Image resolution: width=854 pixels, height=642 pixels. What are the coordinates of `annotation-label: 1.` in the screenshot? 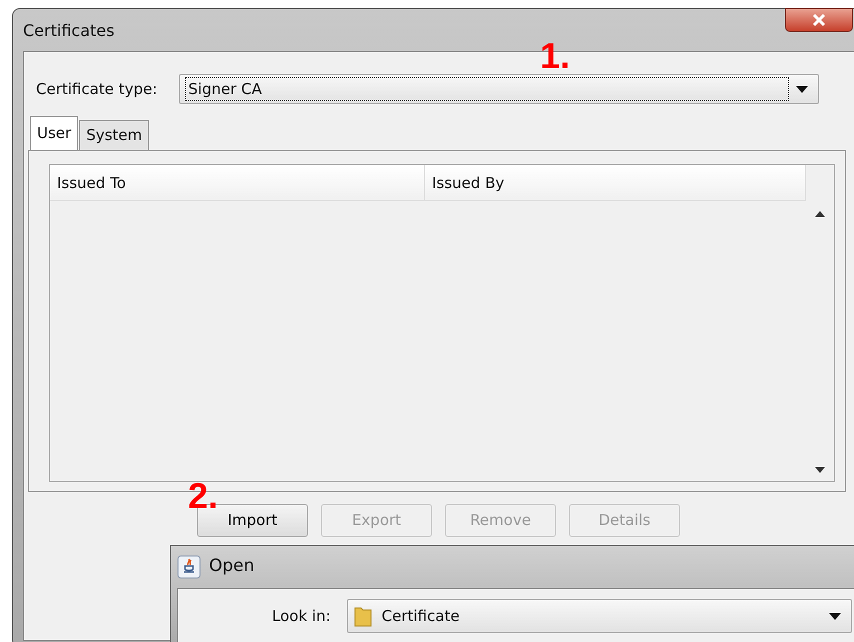 It's located at (555, 56).